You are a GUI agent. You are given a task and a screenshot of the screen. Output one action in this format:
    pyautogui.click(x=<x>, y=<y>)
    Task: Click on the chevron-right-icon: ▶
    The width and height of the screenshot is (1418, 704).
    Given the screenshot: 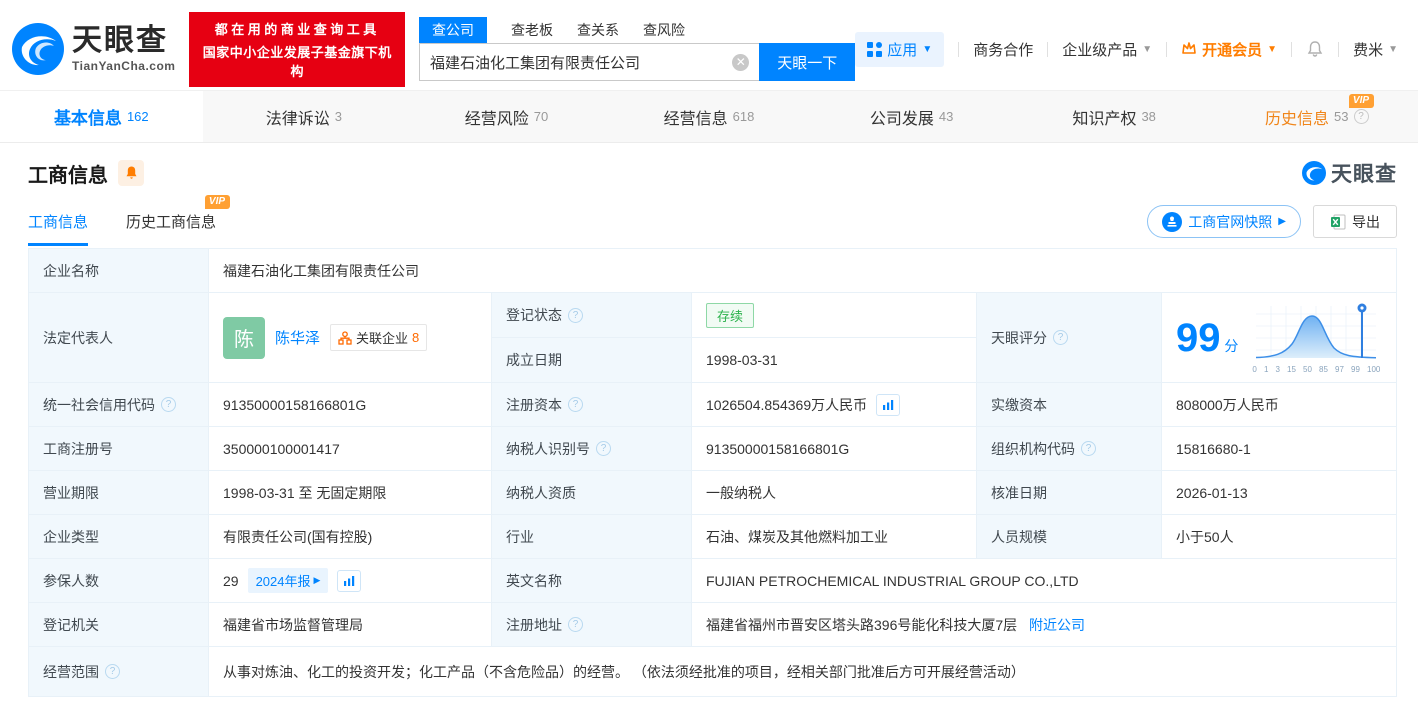 What is the action you would take?
    pyautogui.click(x=317, y=580)
    